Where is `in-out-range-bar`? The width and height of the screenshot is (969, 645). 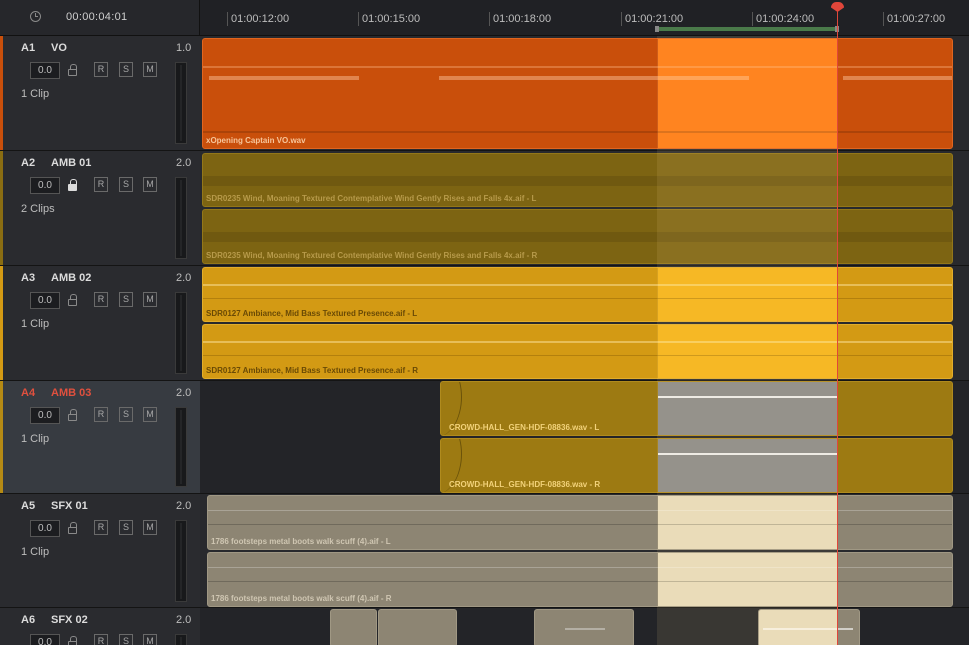 in-out-range-bar is located at coordinates (747, 29).